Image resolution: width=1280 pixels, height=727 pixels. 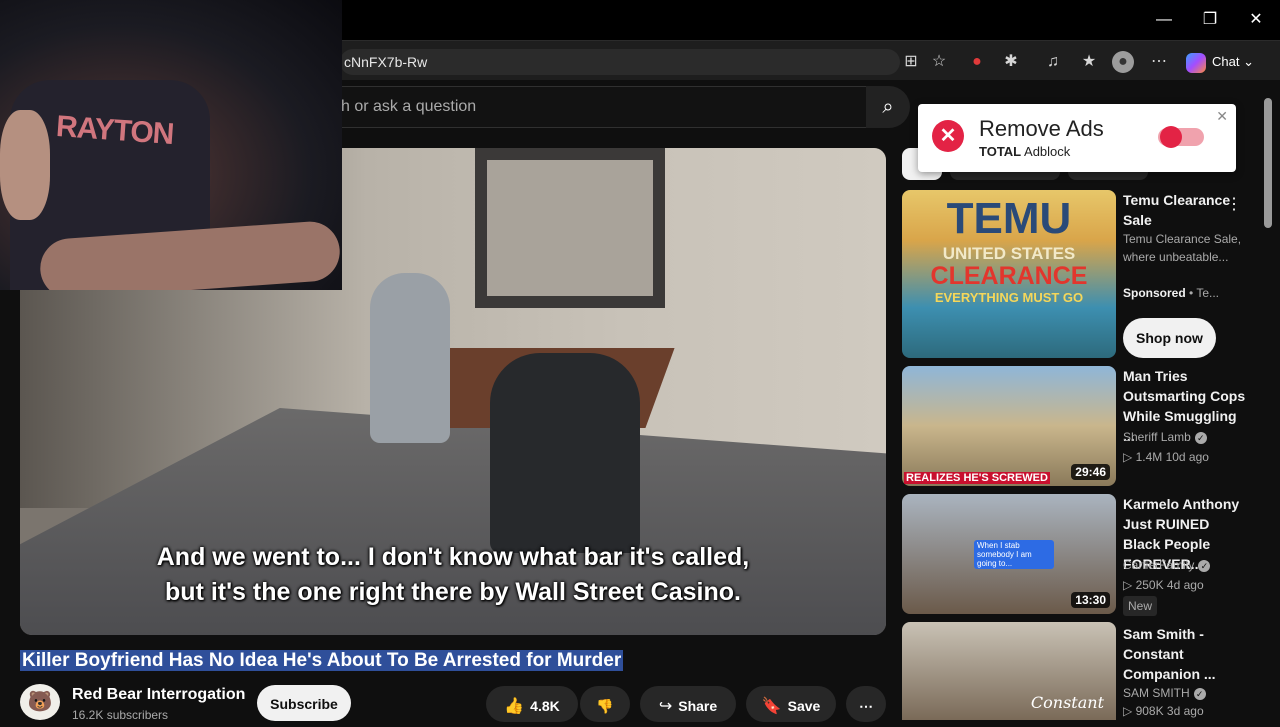 What do you see at coordinates (1090, 600) in the screenshot?
I see `duration-badge: 13:30` at bounding box center [1090, 600].